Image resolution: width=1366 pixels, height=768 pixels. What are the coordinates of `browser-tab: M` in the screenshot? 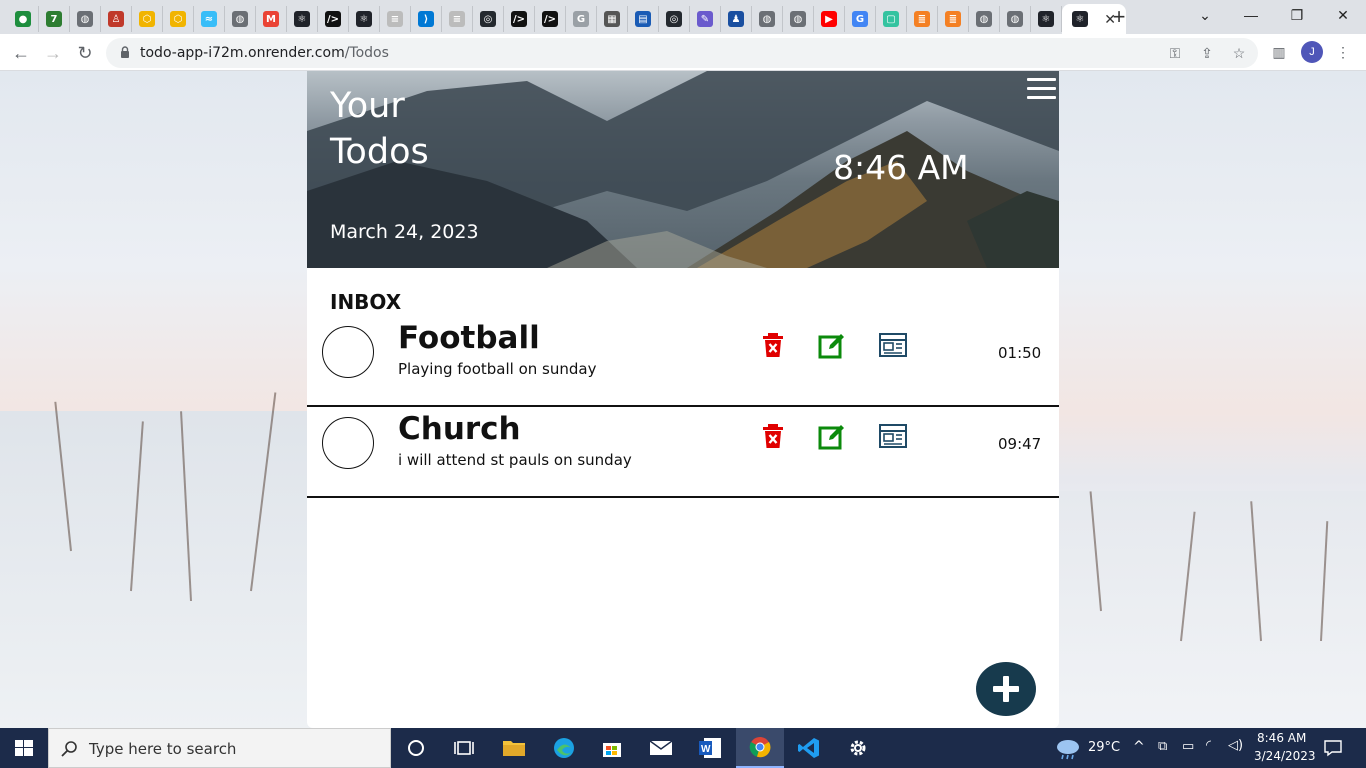 It's located at (271, 19).